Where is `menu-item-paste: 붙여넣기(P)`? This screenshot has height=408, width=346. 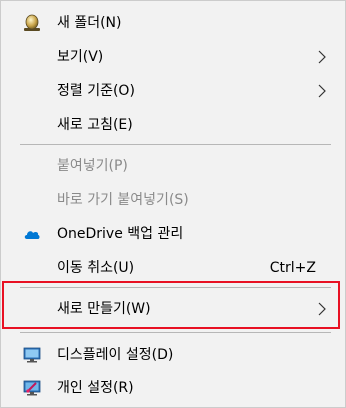
menu-item-paste: 붙여넣기(P) is located at coordinates (173, 166).